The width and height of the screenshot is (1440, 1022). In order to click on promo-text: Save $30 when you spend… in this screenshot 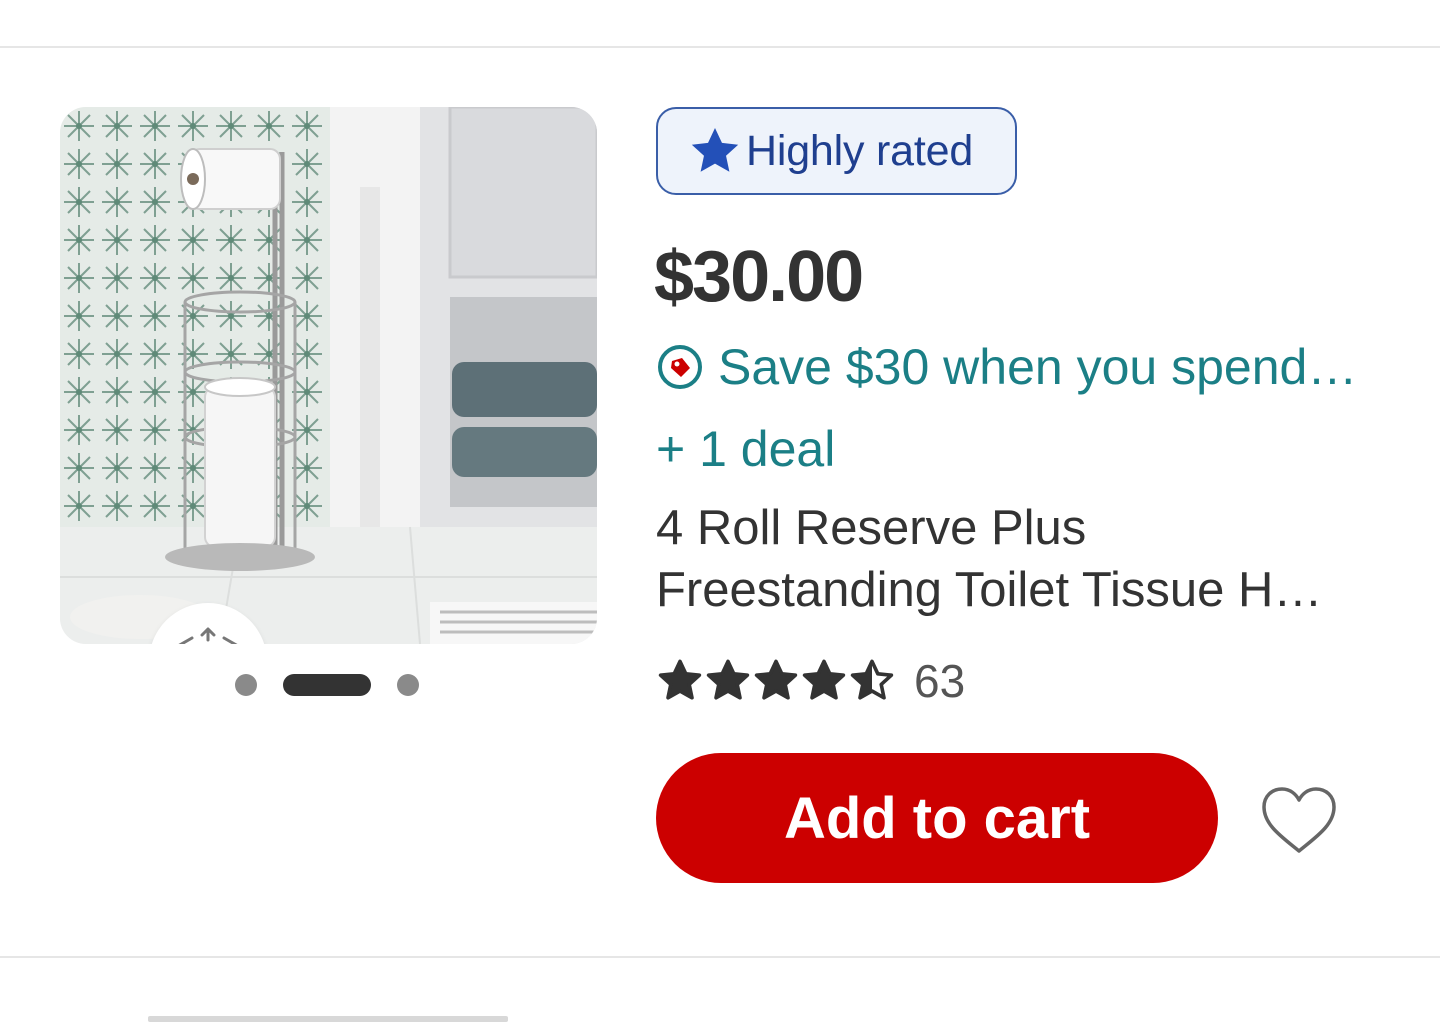, I will do `click(1038, 367)`.